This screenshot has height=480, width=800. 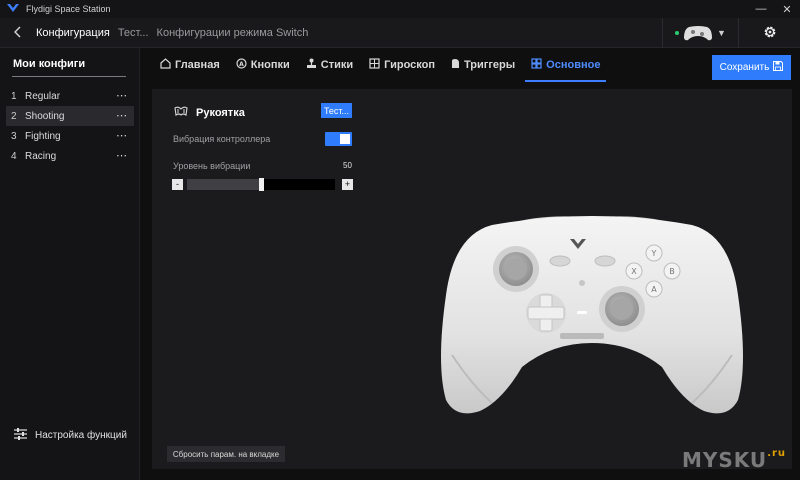 I want to click on config-item-fighting: 3 Fighting ⋯, so click(x=70, y=136).